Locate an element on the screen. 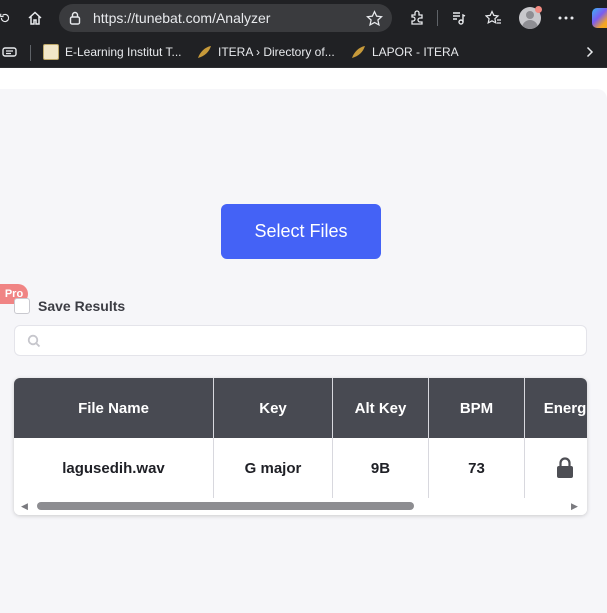 The image size is (607, 613). refresh-icon is located at coordinates (5, 18).